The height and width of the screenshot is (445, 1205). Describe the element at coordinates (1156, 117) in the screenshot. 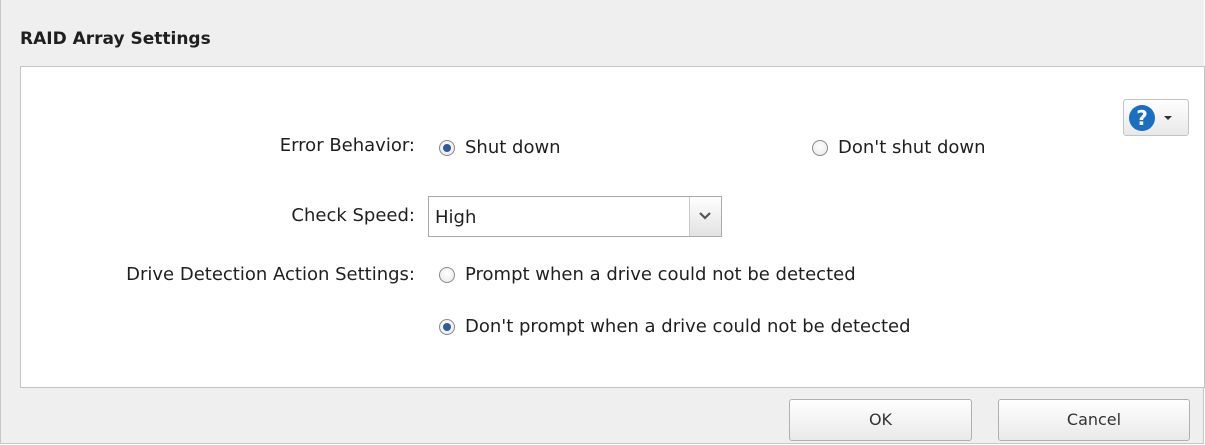

I see `help-button: ?` at that location.